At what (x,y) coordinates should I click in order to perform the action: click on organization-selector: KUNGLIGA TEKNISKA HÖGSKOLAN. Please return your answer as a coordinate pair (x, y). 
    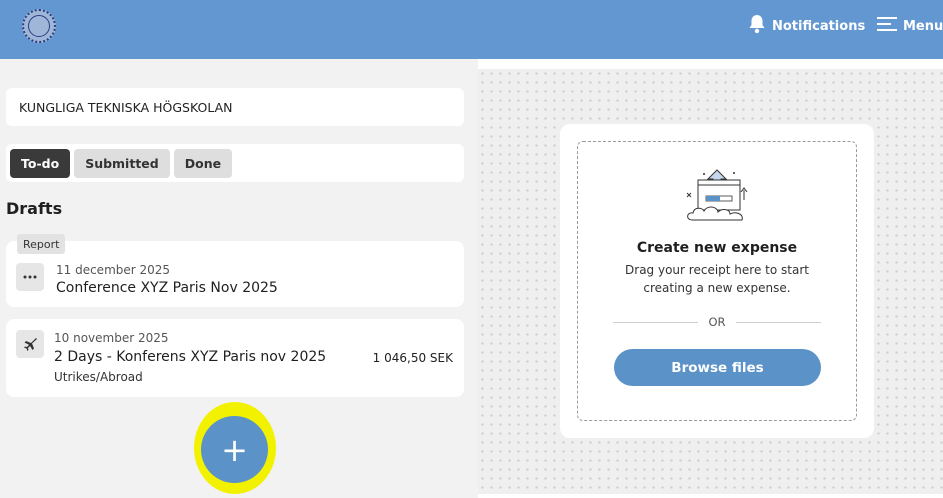
    Looking at the image, I should click on (235, 107).